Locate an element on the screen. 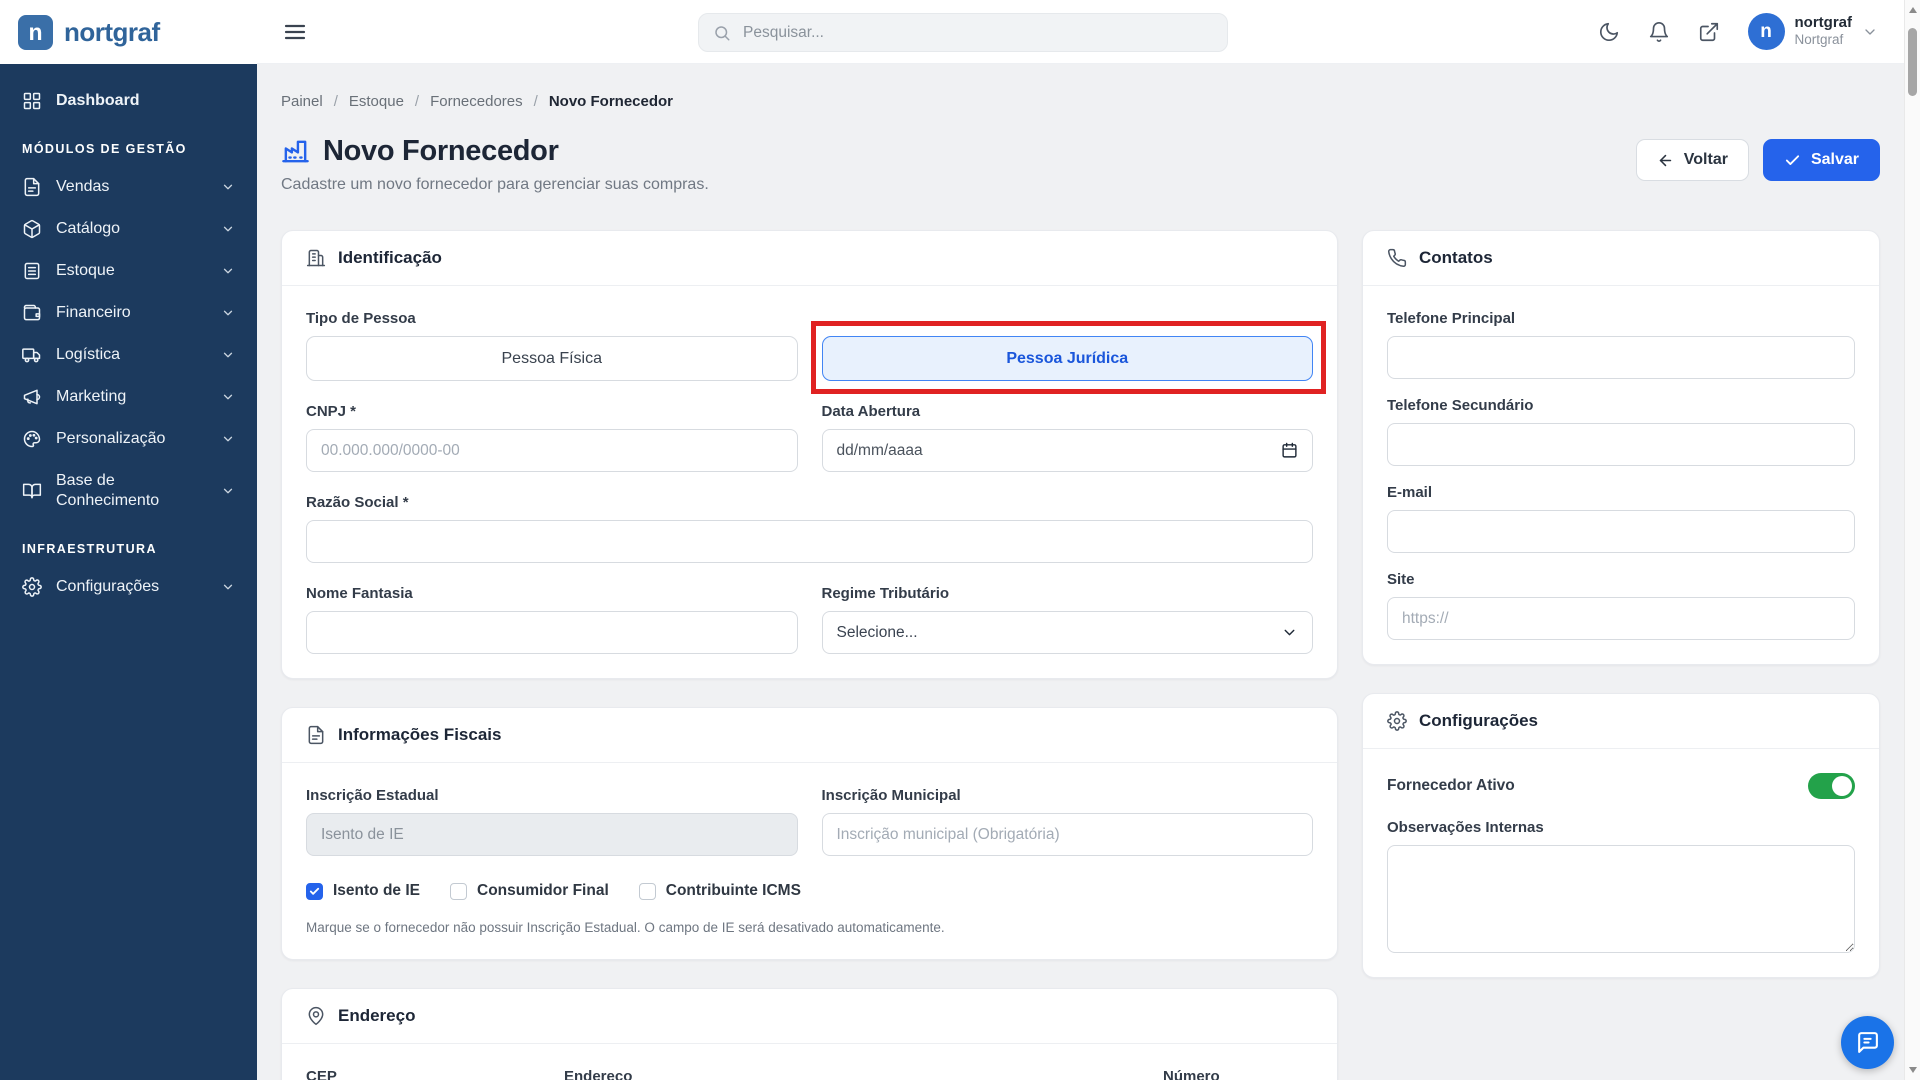  site-label: Site is located at coordinates (1401, 579).